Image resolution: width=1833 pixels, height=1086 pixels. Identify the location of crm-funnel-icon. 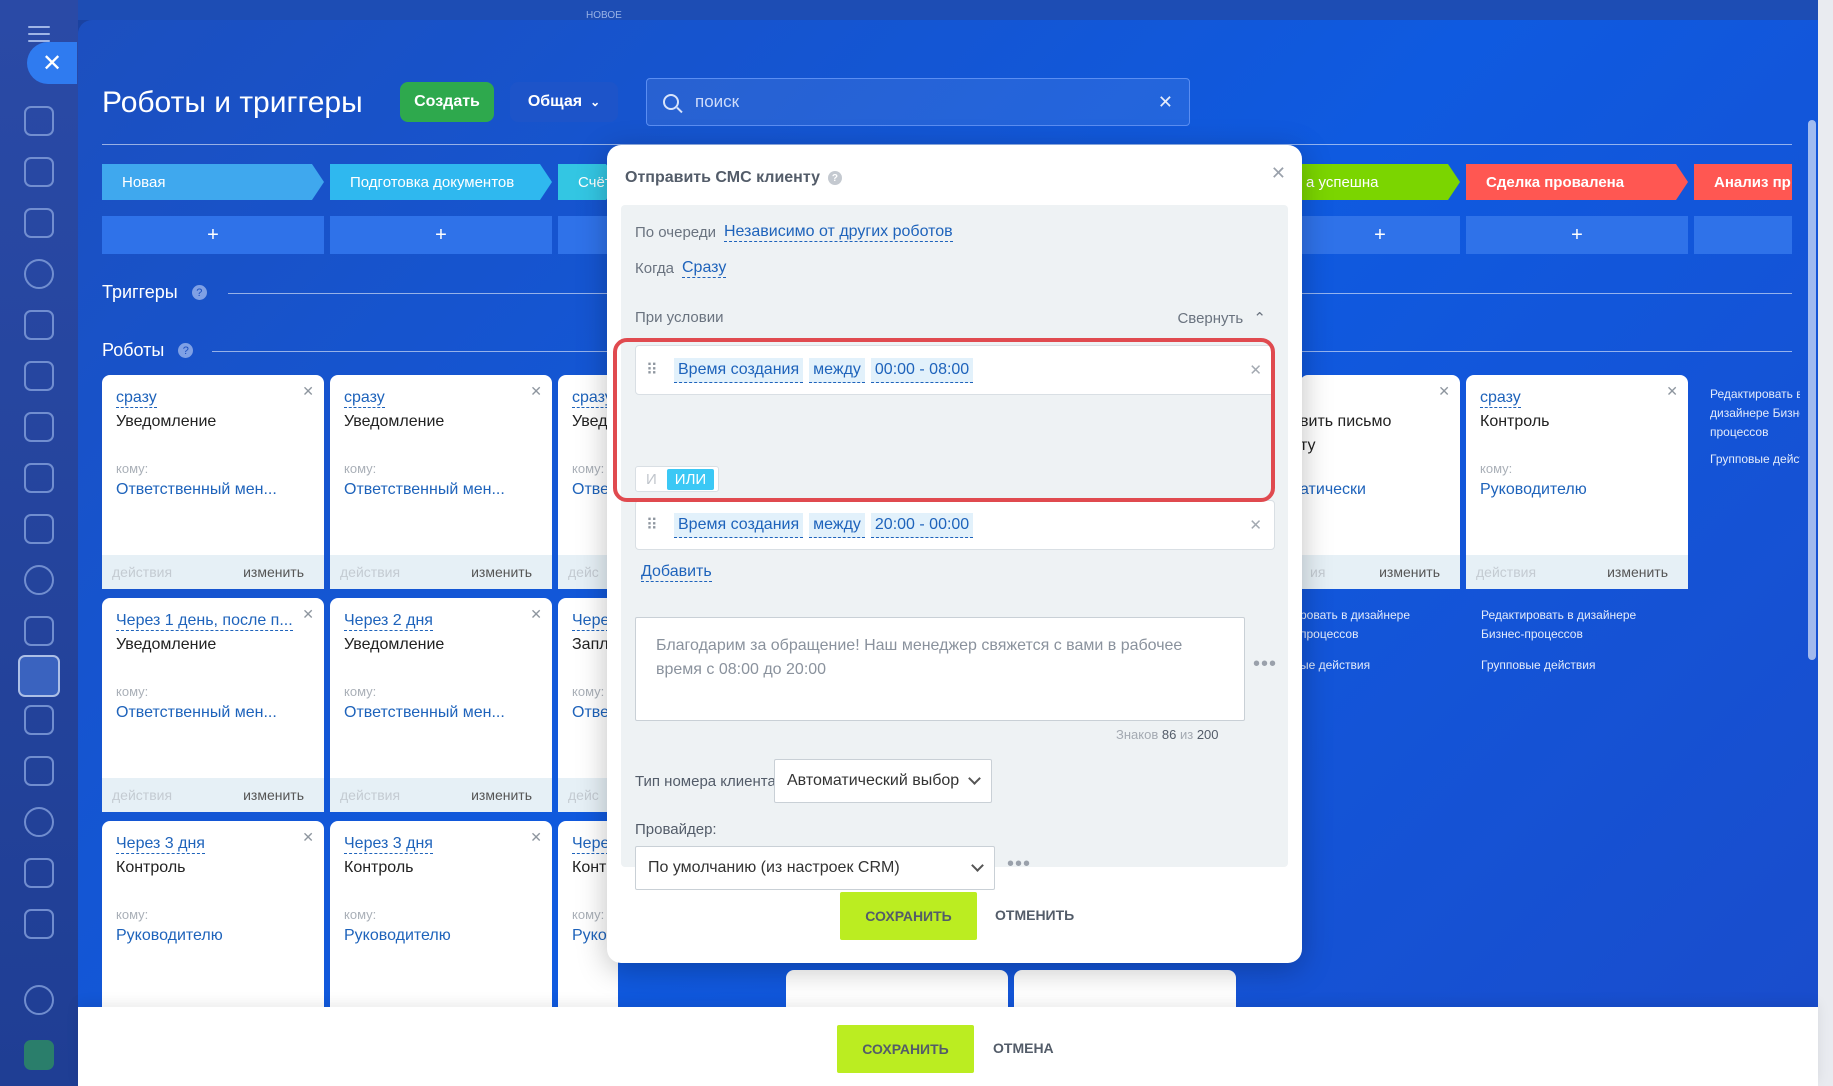
(39, 676).